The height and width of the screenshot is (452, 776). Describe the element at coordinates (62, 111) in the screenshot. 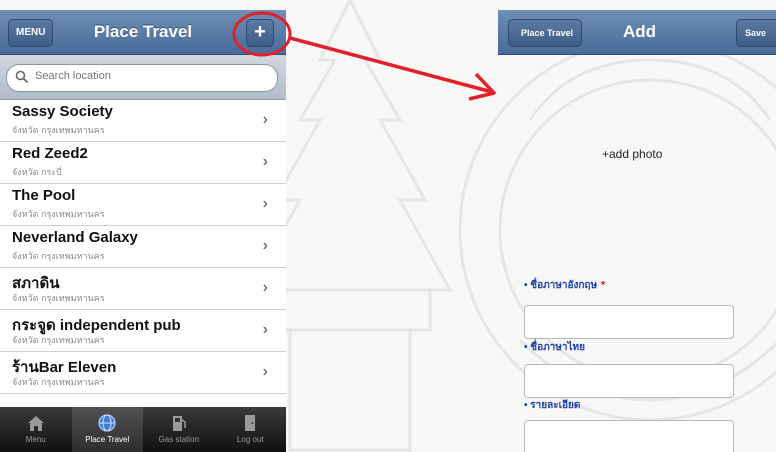

I see `place-name: Sassy Society` at that location.